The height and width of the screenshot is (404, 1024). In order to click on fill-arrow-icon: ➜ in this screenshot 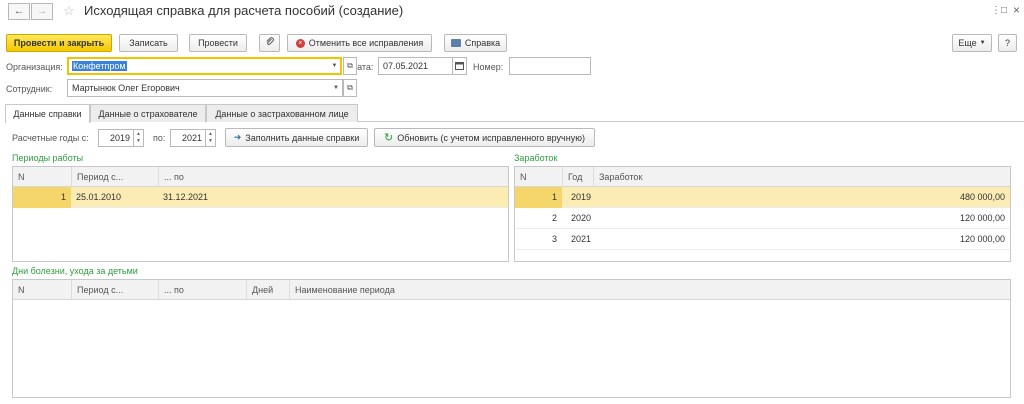, I will do `click(237, 137)`.